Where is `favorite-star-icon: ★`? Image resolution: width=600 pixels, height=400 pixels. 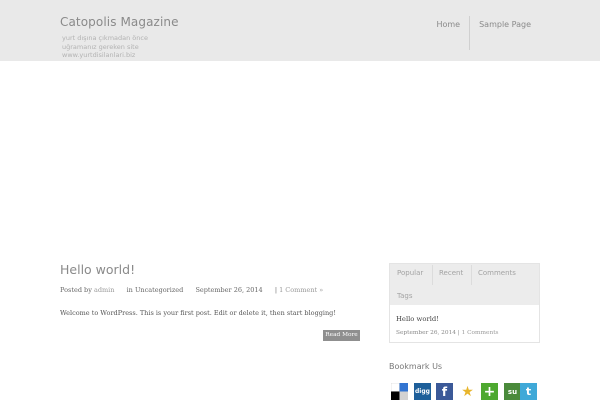
favorite-star-icon: ★ is located at coordinates (467, 391).